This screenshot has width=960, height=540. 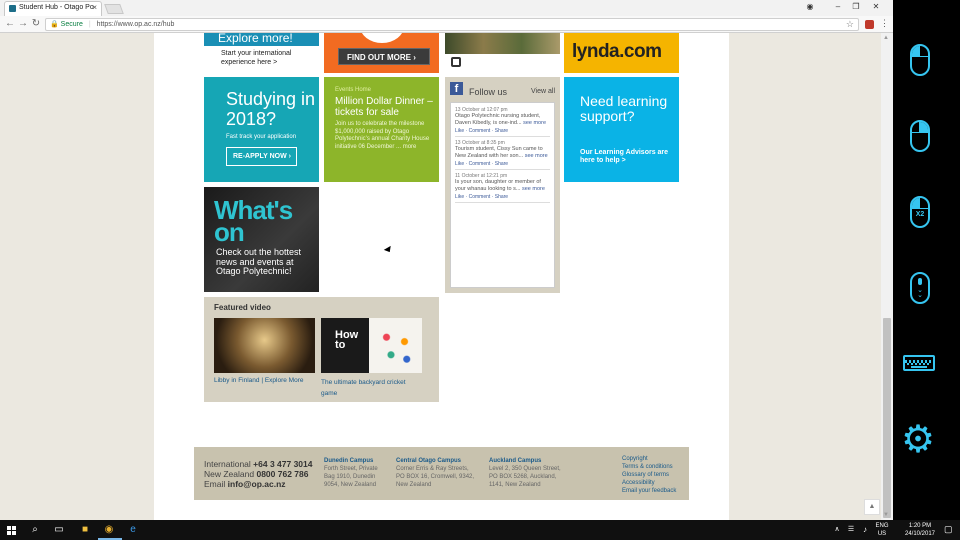 I want to click on footer-link-accessibility: Accessibility, so click(x=649, y=483).